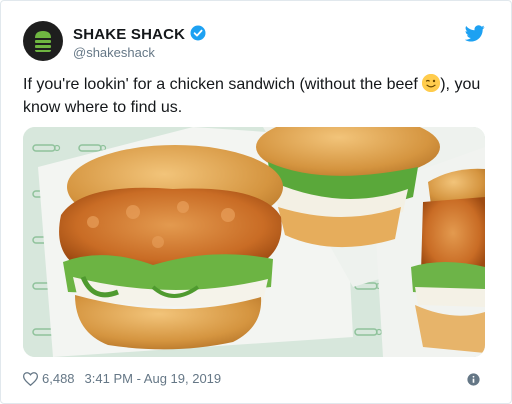 Image resolution: width=512 pixels, height=404 pixels. I want to click on account-handle: @shakeshack, so click(114, 52).